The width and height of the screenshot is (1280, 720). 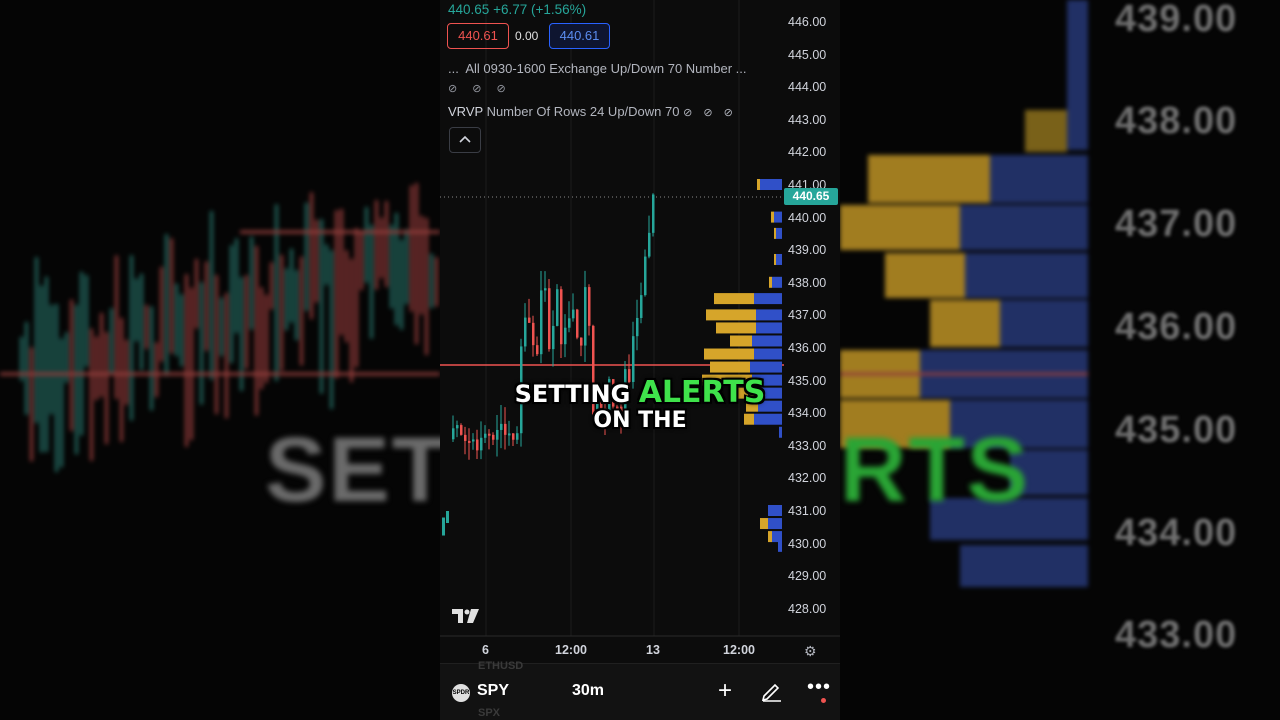 I want to click on buy-button: 440.61, so click(x=579, y=36).